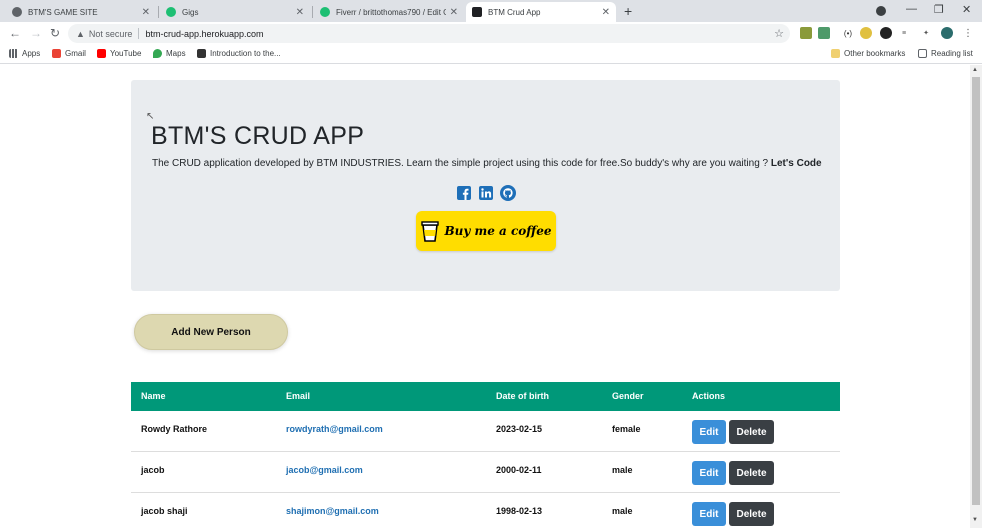 The width and height of the screenshot is (982, 528). What do you see at coordinates (911, 9) in the screenshot?
I see `minimize-icon: —` at bounding box center [911, 9].